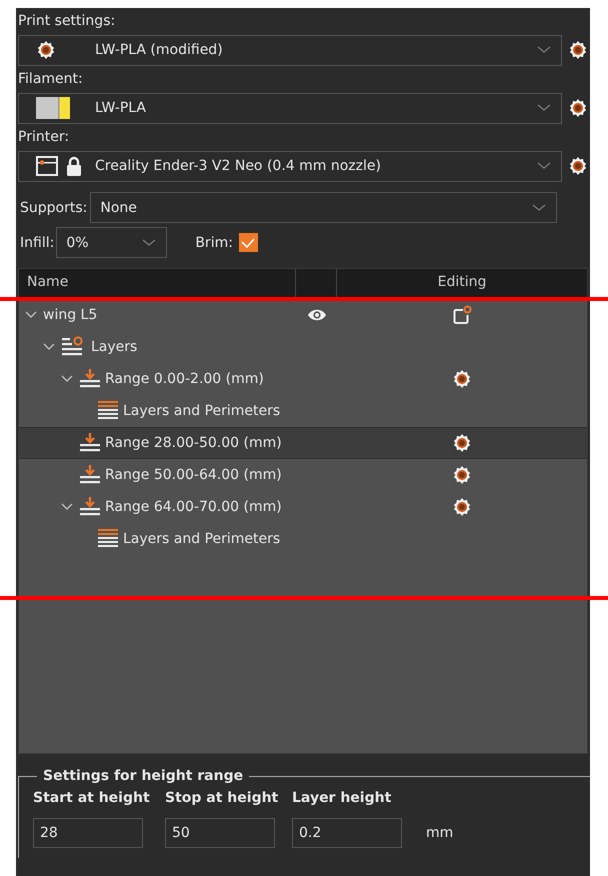 The height and width of the screenshot is (876, 608). I want to click on tree-item-label: Range 0.00-2.00 (mm), so click(184, 379).